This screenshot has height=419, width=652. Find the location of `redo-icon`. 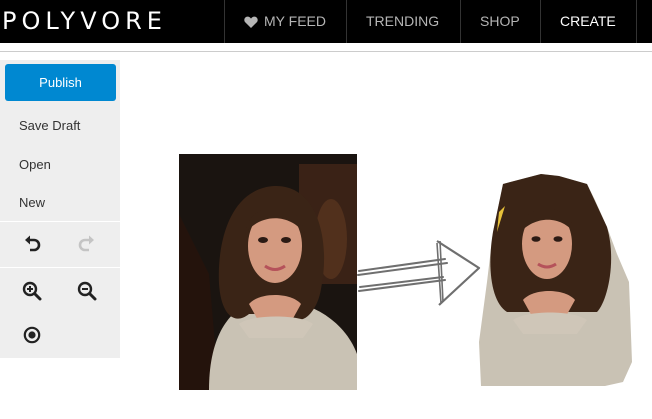

redo-icon is located at coordinates (86, 243).